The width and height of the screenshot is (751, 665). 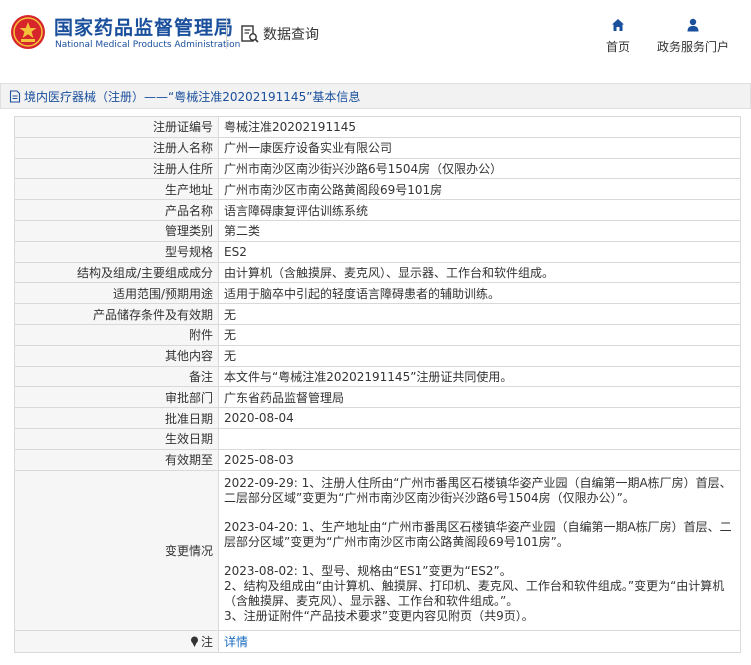 I want to click on field-label: 型号规格, so click(x=116, y=251).